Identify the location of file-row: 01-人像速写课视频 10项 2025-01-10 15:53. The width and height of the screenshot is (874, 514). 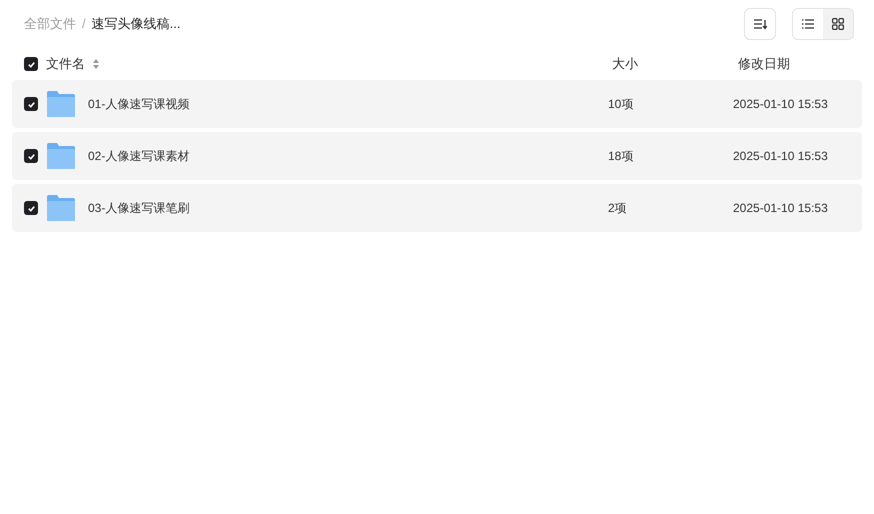
(437, 104).